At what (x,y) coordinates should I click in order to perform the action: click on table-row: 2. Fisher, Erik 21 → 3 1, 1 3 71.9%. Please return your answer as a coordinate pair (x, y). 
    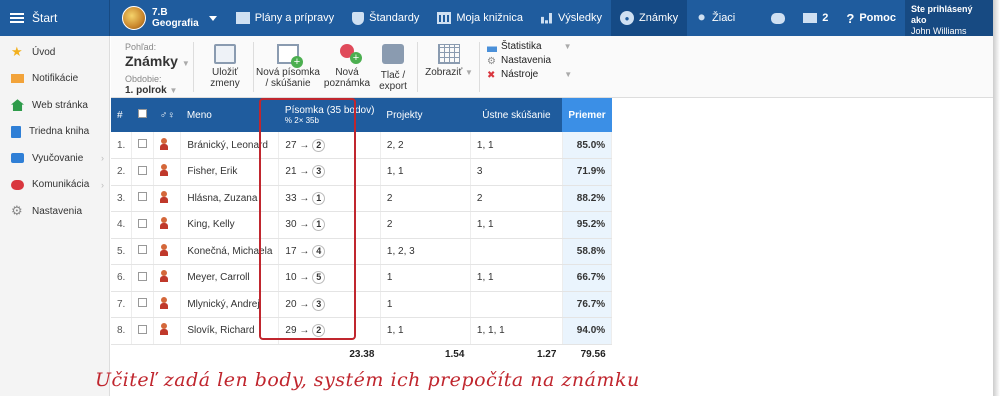
    Looking at the image, I should click on (362, 172).